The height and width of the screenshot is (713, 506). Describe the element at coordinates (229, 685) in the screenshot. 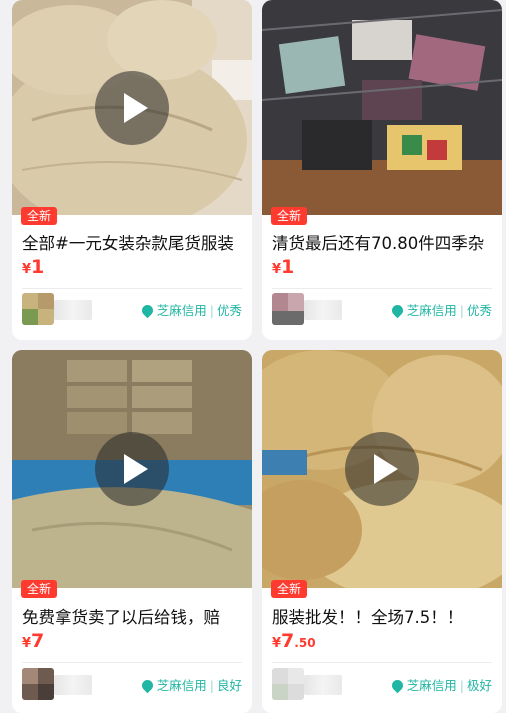

I see `credit-level: 良好` at that location.